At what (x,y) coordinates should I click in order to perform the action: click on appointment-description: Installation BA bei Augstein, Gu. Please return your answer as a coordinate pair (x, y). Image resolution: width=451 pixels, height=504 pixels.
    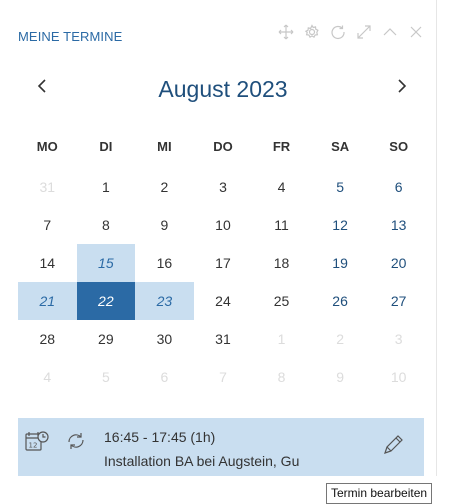
    Looking at the image, I should click on (202, 461).